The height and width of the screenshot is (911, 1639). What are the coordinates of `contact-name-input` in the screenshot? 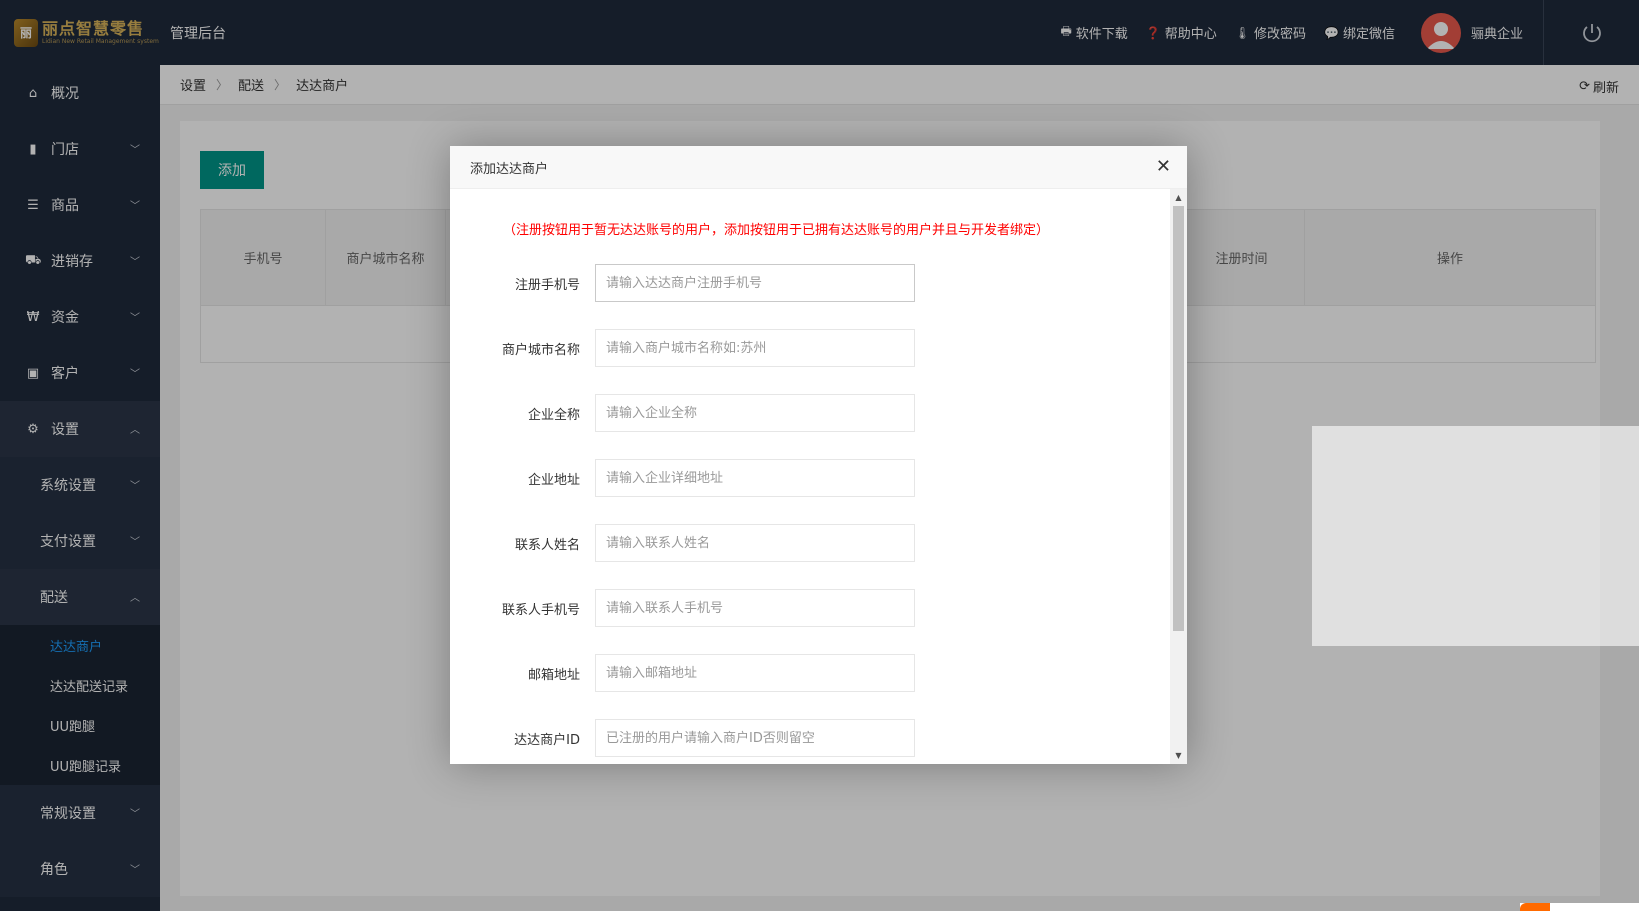 It's located at (755, 543).